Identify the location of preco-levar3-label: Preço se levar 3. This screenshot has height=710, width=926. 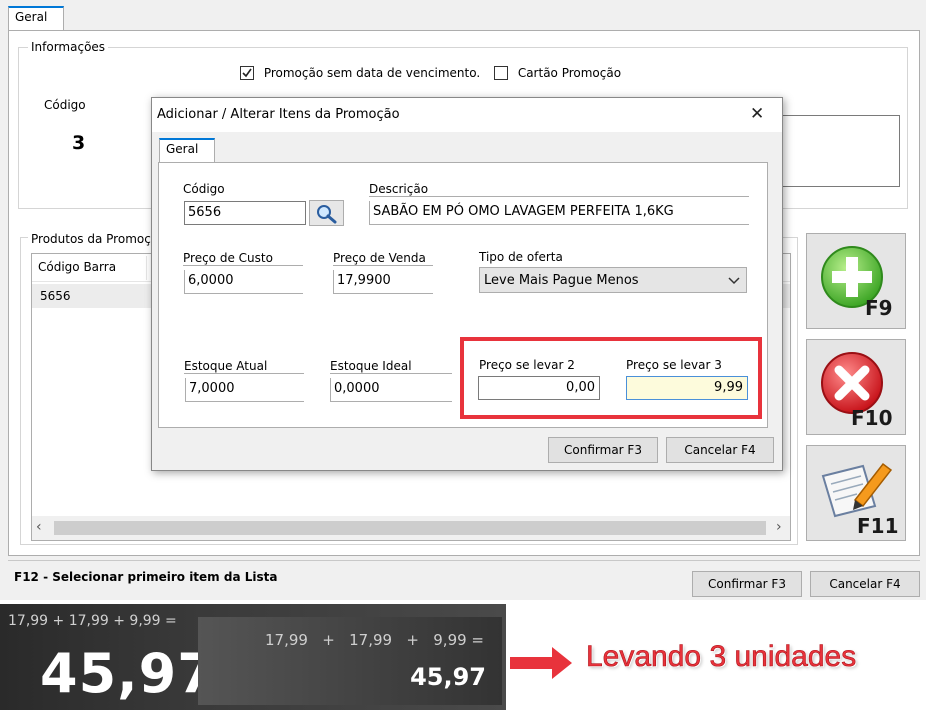
(674, 365).